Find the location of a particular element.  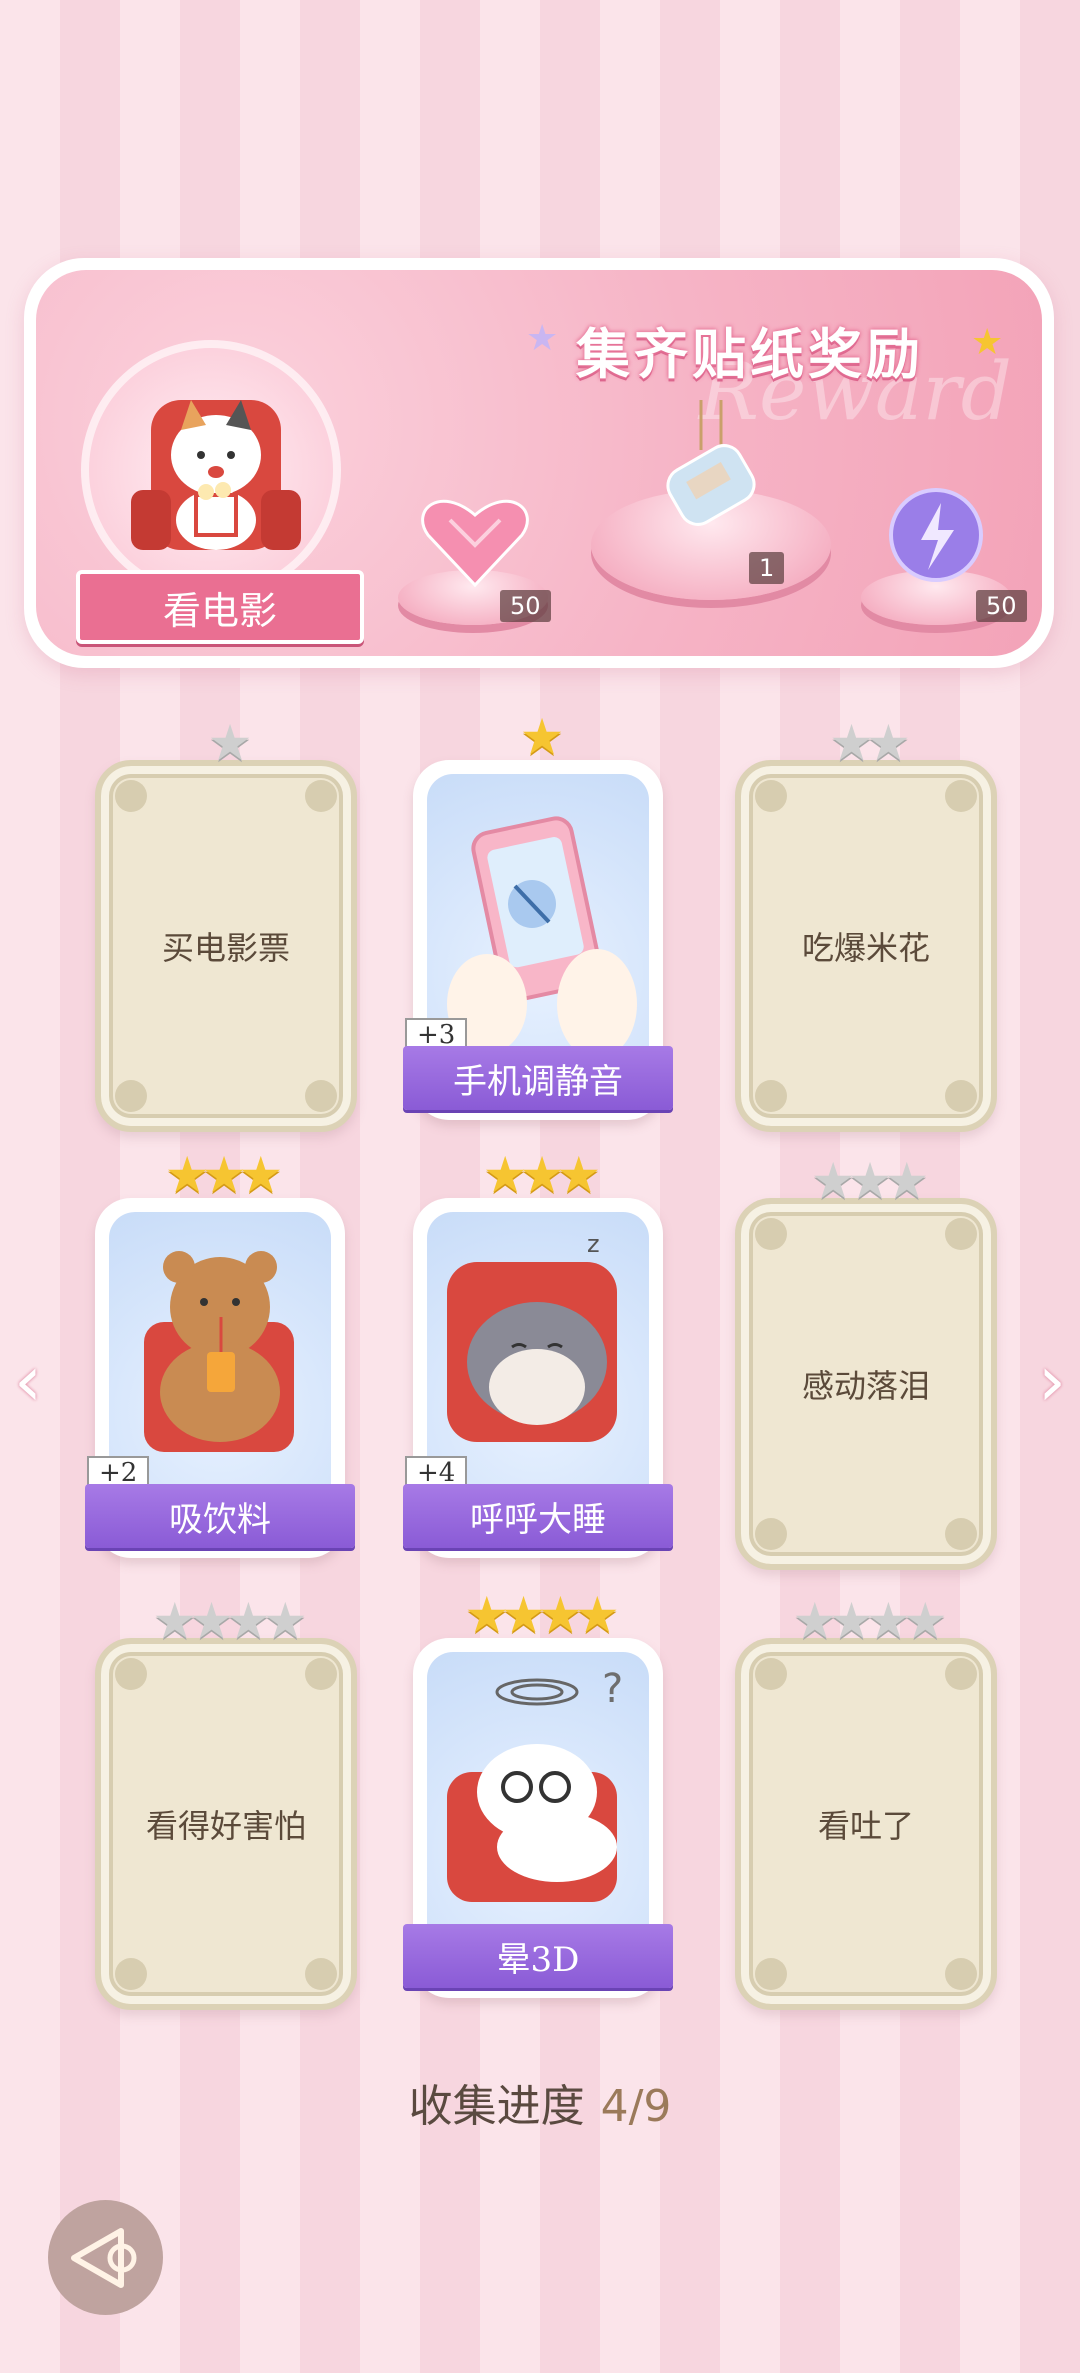

card-label: 买电影票 is located at coordinates (225, 948).